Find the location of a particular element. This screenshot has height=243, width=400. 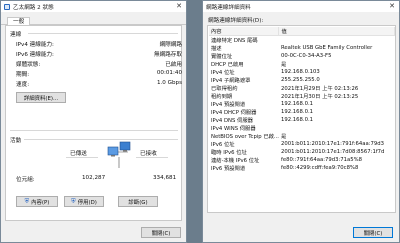

row-value: 00:01:40 is located at coordinates (169, 73).